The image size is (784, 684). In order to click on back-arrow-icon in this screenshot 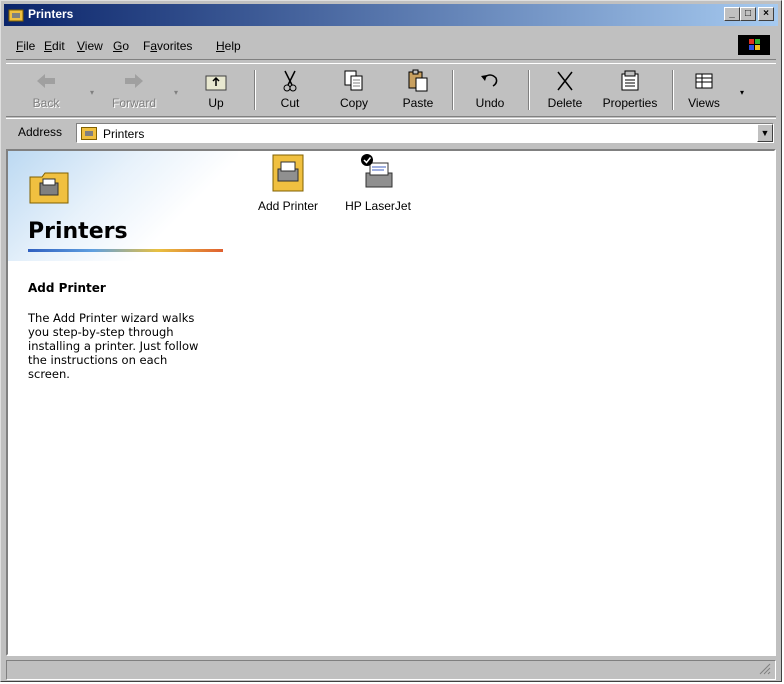, I will do `click(46, 81)`.